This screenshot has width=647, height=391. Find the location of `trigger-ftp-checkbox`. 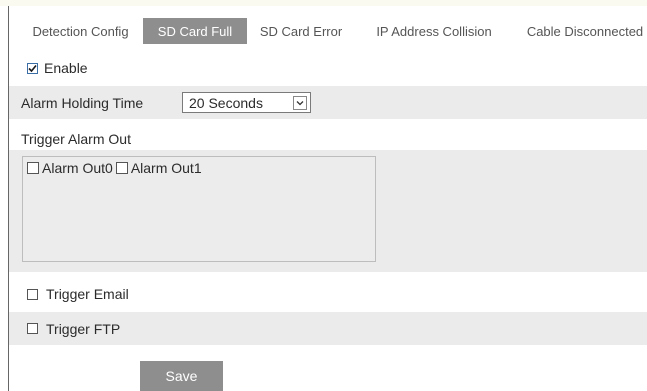

trigger-ftp-checkbox is located at coordinates (32, 328).